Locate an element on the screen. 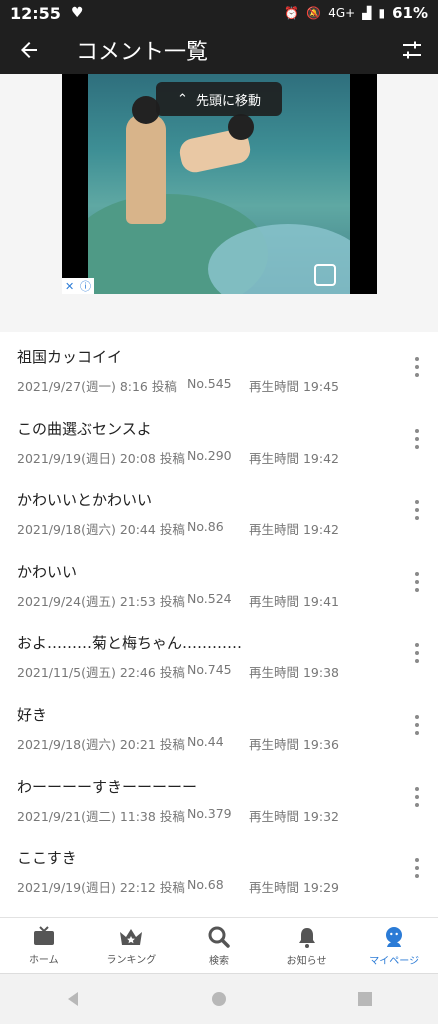 This screenshot has width=438, height=1024. search-icon is located at coordinates (219, 937).